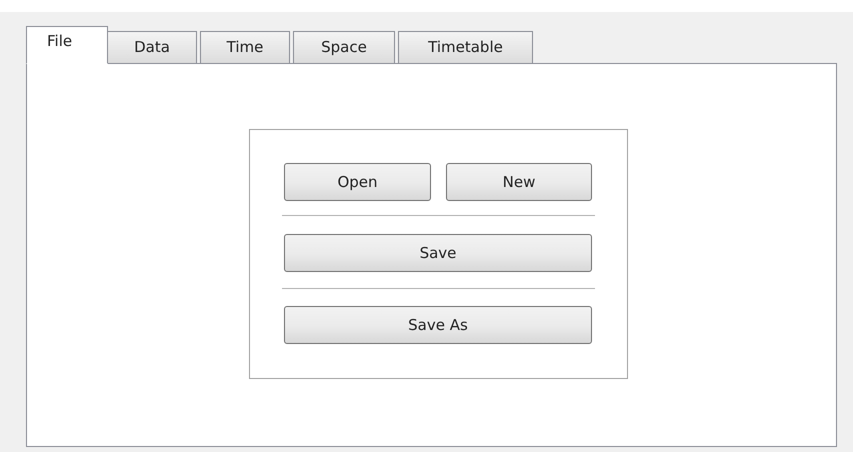 The width and height of the screenshot is (853, 452). What do you see at coordinates (438, 325) in the screenshot?
I see `button: Save As` at bounding box center [438, 325].